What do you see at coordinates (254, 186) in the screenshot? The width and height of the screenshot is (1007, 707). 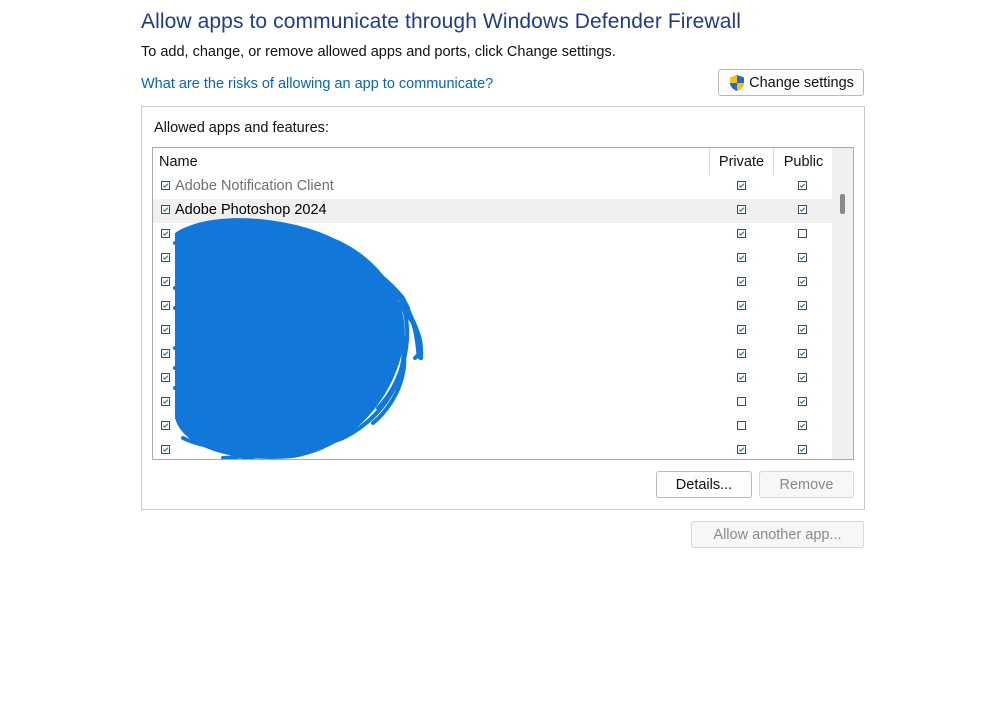 I see `app-name: Adobe Notification Client` at bounding box center [254, 186].